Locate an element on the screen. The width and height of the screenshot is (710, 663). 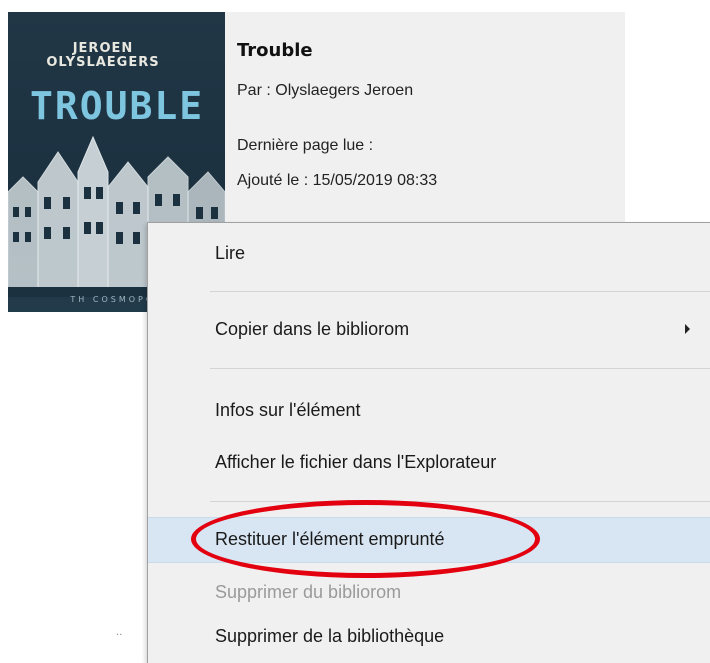
added-date-row: Ajouté le : 15/05/2019 08:33 is located at coordinates (337, 181).